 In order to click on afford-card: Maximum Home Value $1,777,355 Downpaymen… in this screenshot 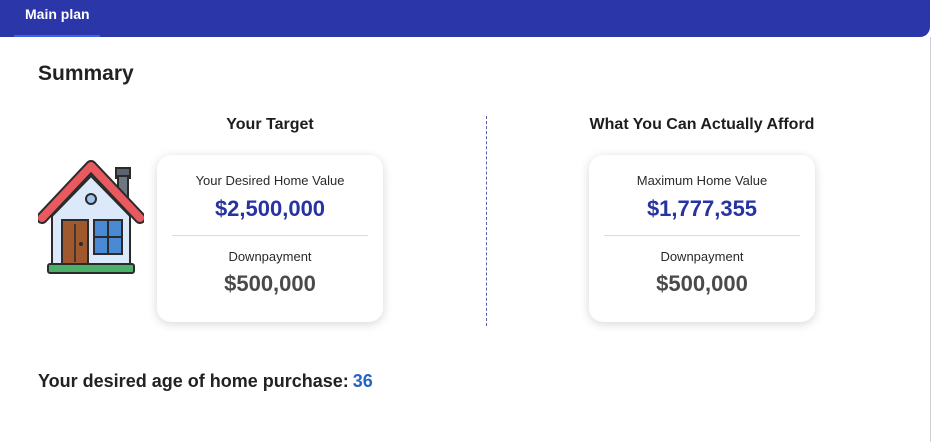, I will do `click(702, 238)`.